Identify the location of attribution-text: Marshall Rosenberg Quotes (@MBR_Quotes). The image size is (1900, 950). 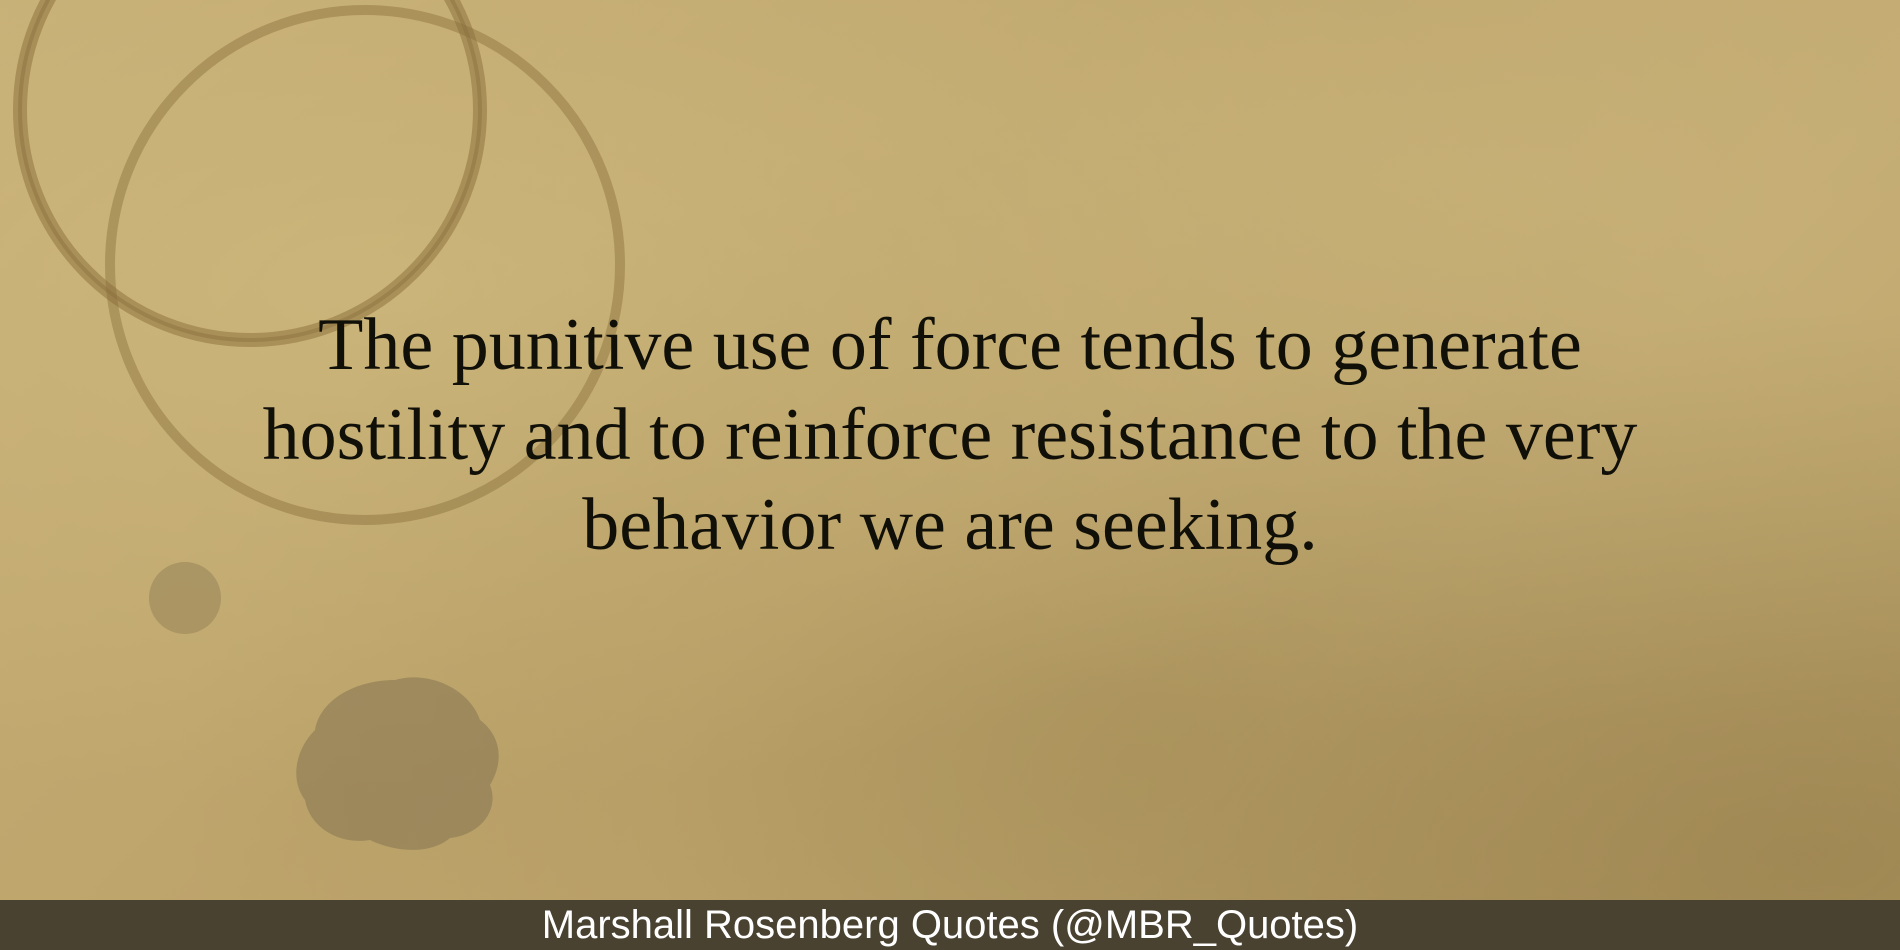
(950, 925).